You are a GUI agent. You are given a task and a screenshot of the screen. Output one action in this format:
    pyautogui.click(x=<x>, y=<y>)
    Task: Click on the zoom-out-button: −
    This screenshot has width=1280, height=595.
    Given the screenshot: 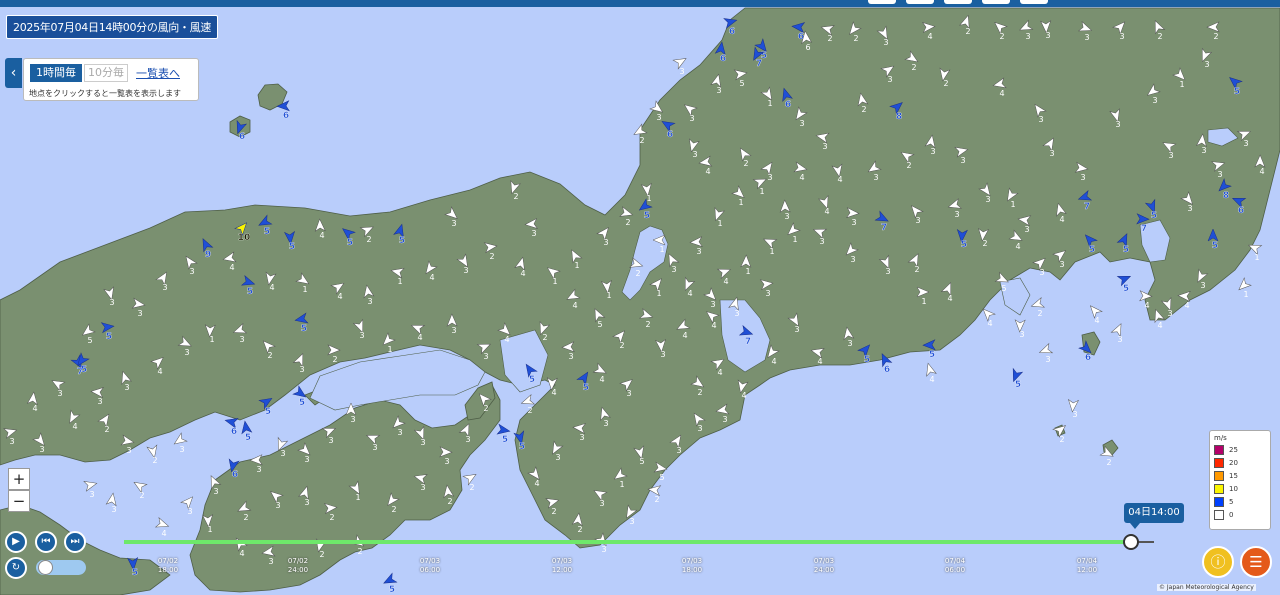 What is the action you would take?
    pyautogui.click(x=19, y=501)
    